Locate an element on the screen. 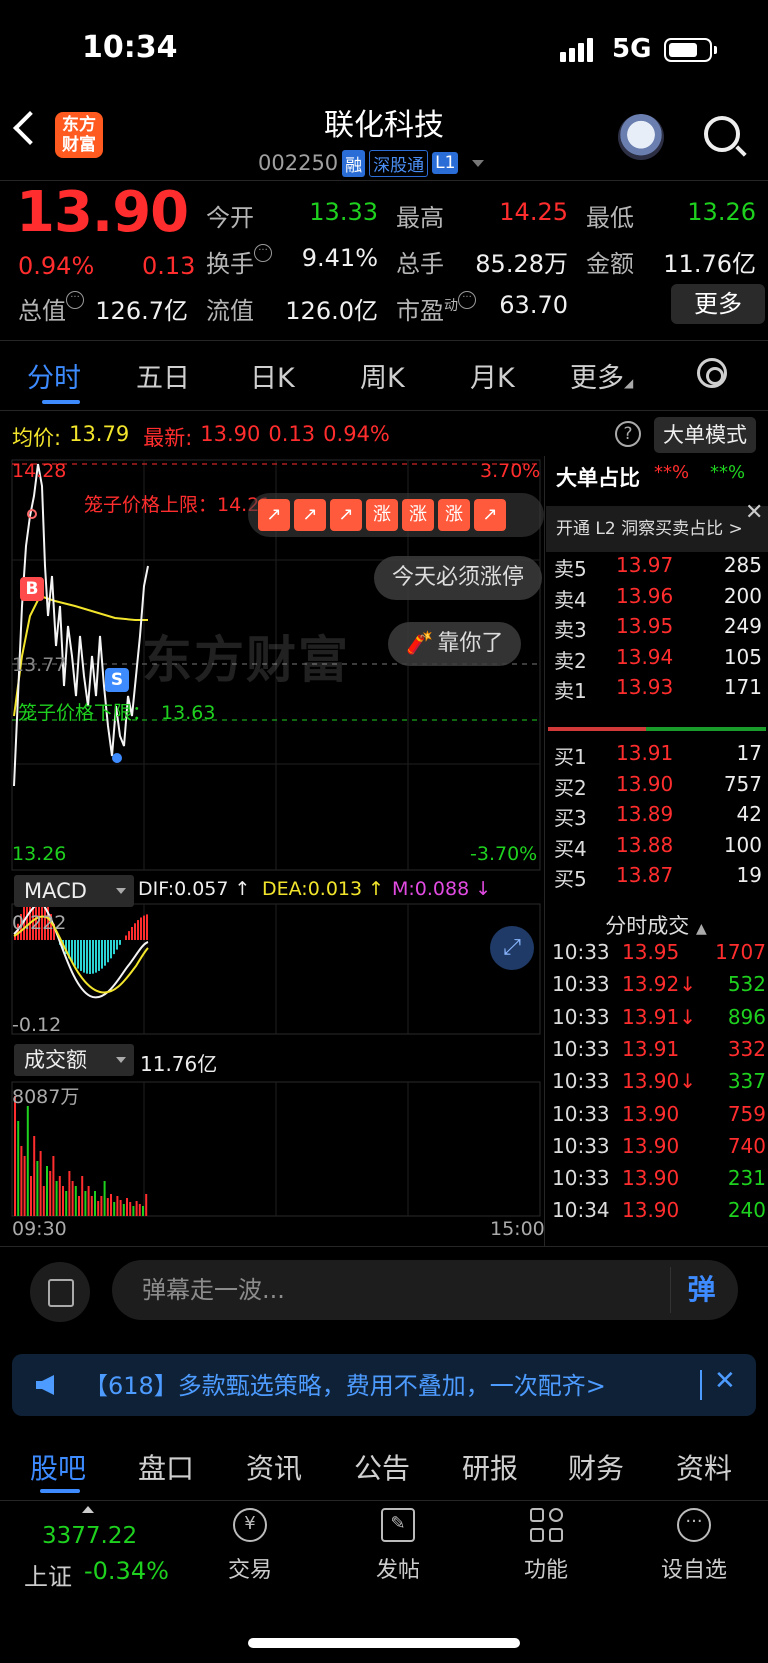 The width and height of the screenshot is (768, 1663). tab-weekly-k: 周K is located at coordinates (382, 375).